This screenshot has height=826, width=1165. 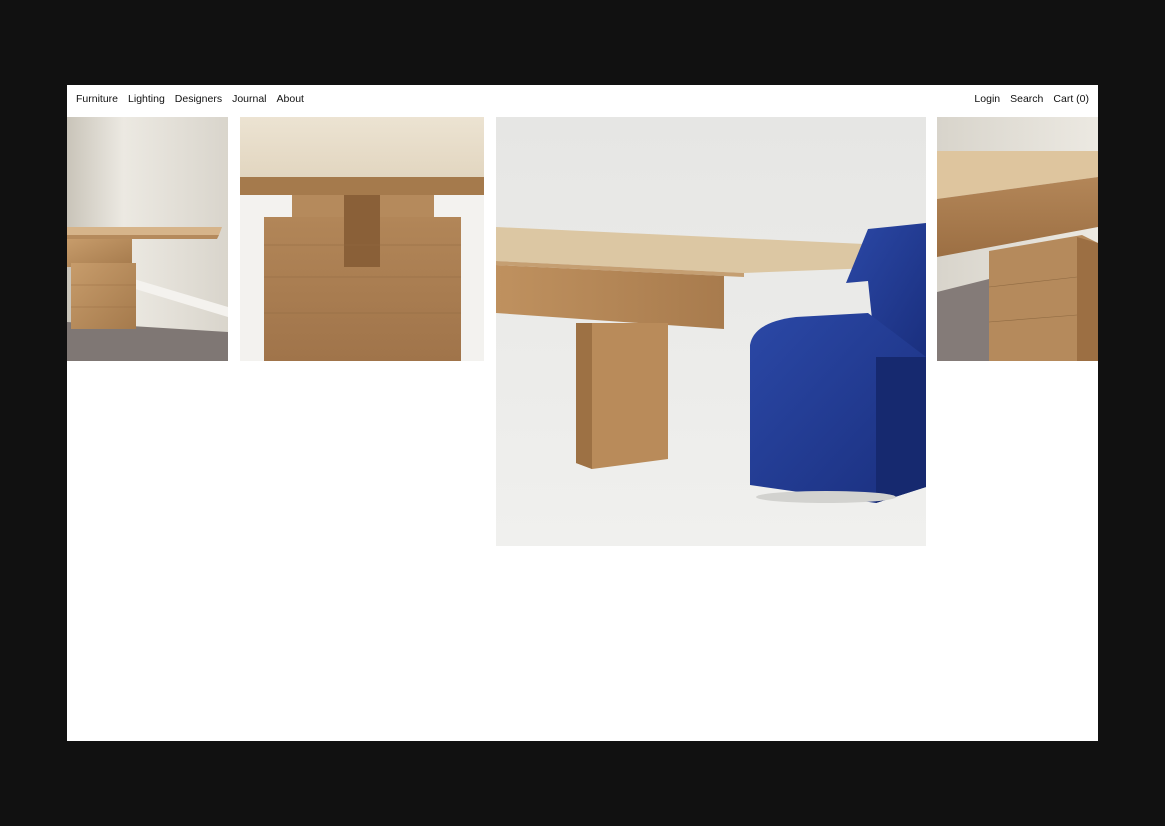 I want to click on nav-lighting: Lighting, so click(x=146, y=99).